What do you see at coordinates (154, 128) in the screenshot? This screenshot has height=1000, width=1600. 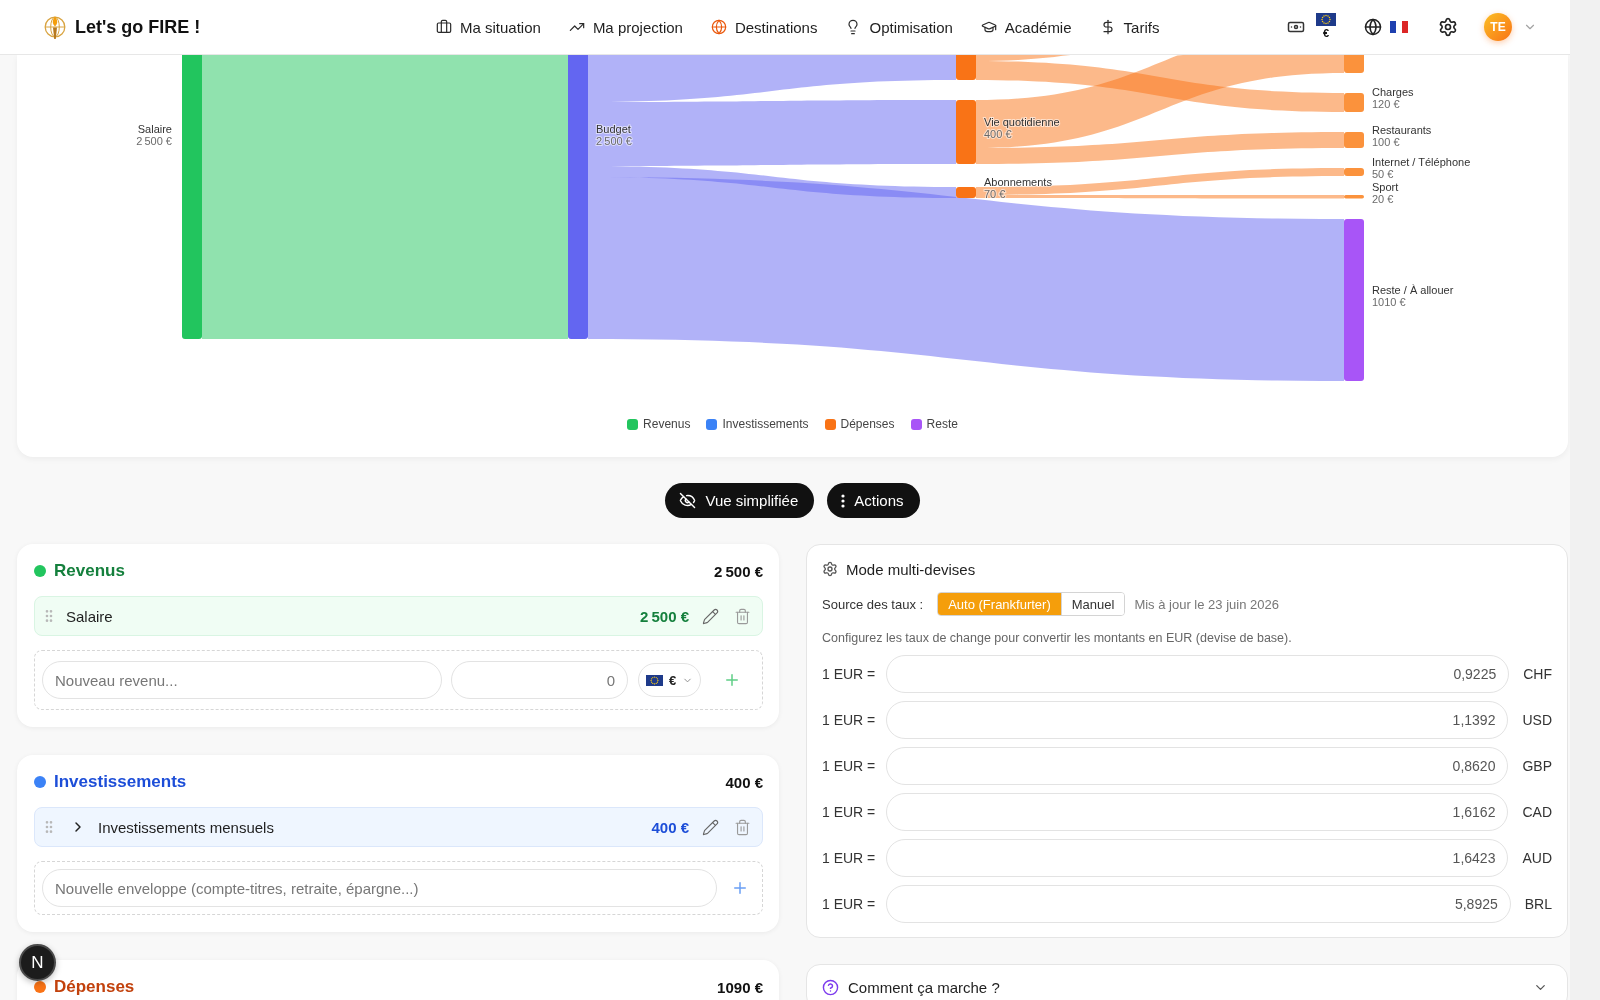 I see `node-label: Salaire` at bounding box center [154, 128].